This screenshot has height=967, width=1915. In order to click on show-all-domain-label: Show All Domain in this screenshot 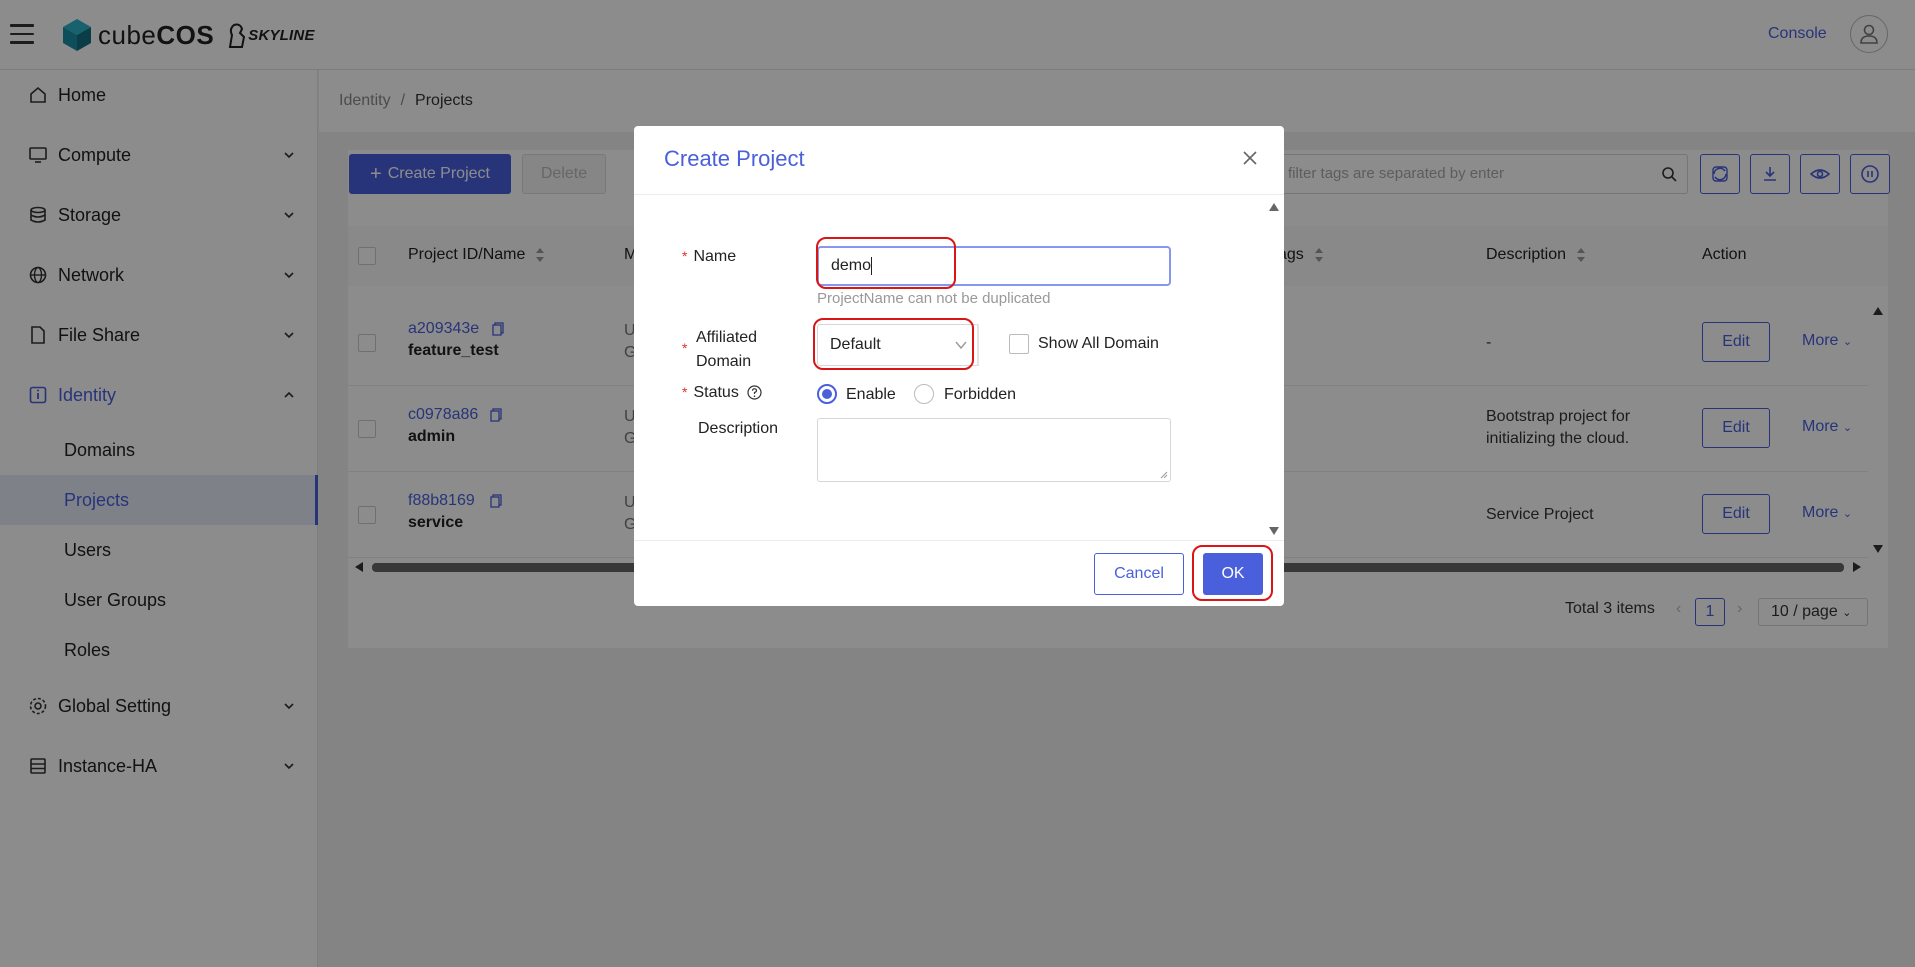, I will do `click(1098, 344)`.